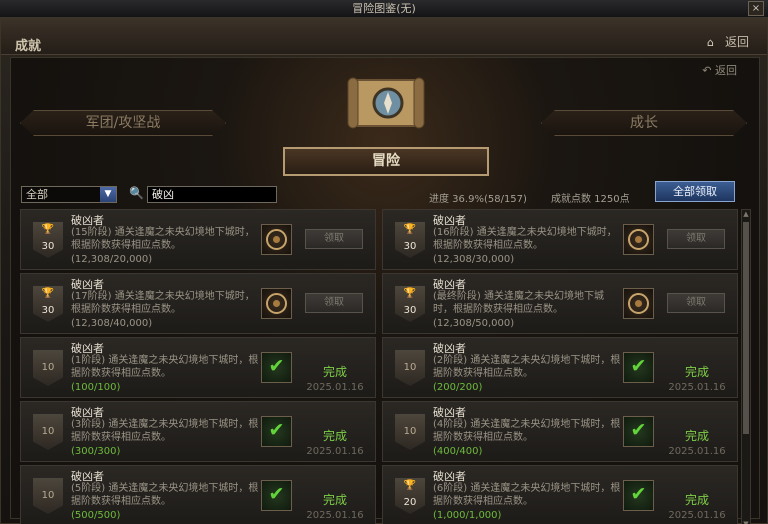 Image resolution: width=768 pixels, height=524 pixels. I want to click on window-titlebar: 冒险图鉴(无) ×, so click(384, 9).